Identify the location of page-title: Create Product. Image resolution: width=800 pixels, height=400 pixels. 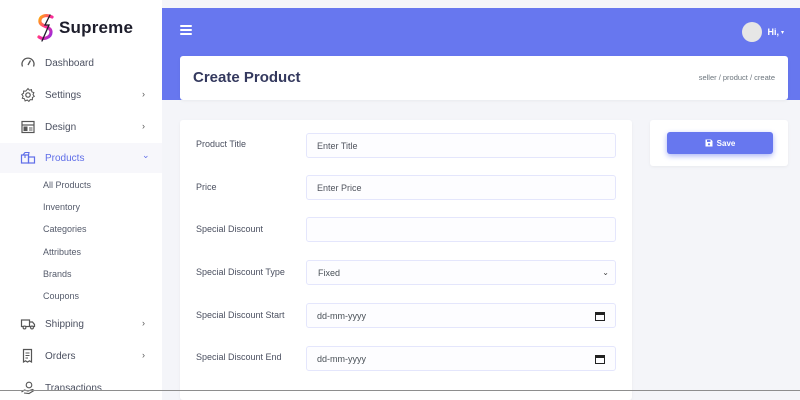
(247, 77).